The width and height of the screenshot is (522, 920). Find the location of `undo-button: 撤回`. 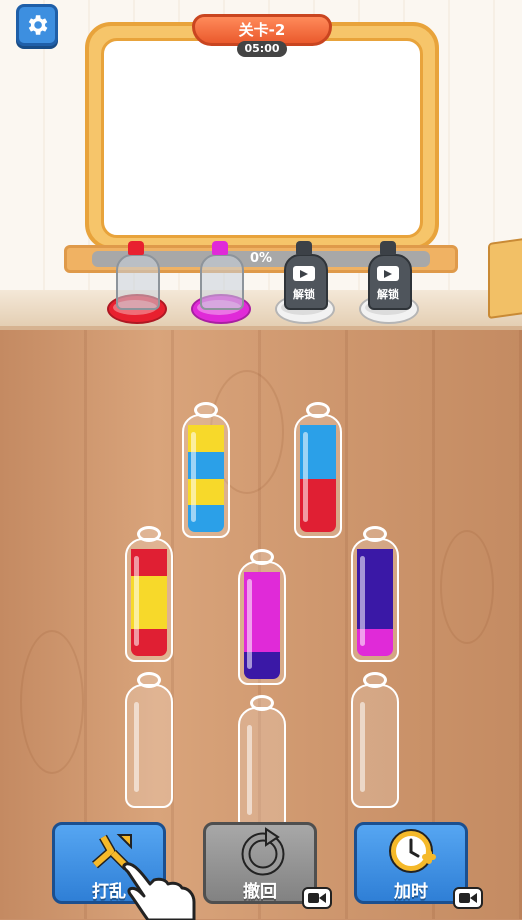

undo-button: 撤回 is located at coordinates (267, 865).